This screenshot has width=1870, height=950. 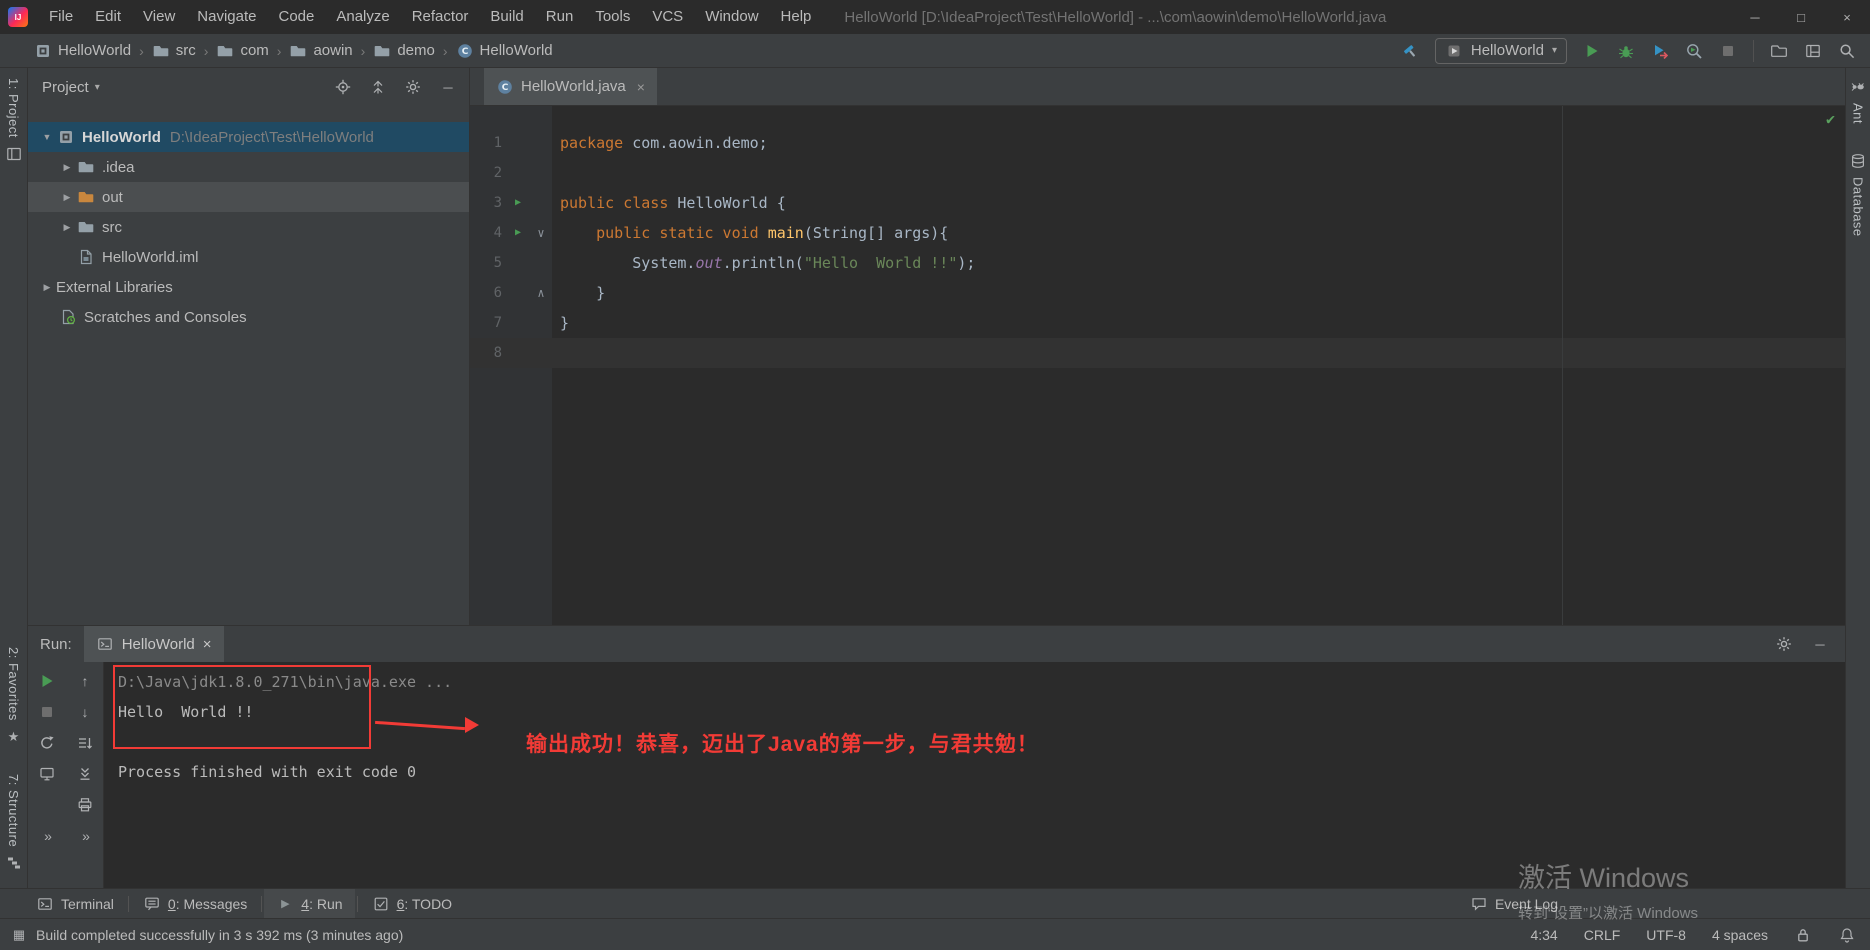 I want to click on readonly-lock-icon, so click(x=1803, y=935).